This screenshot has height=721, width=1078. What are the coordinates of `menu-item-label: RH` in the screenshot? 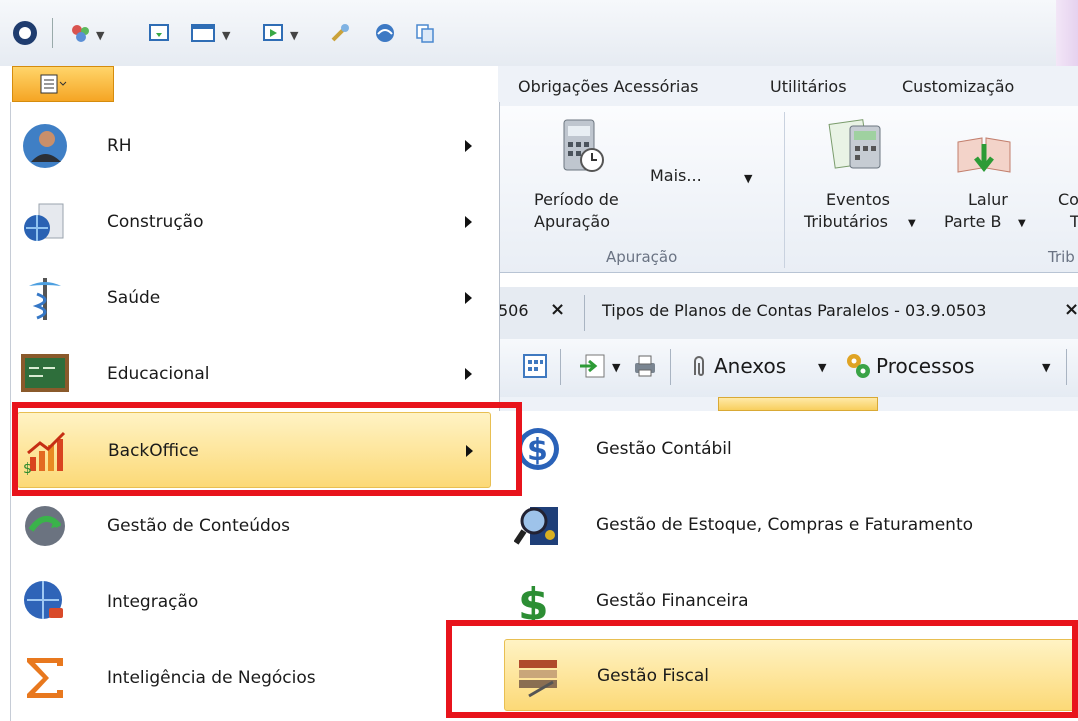 It's located at (119, 146).